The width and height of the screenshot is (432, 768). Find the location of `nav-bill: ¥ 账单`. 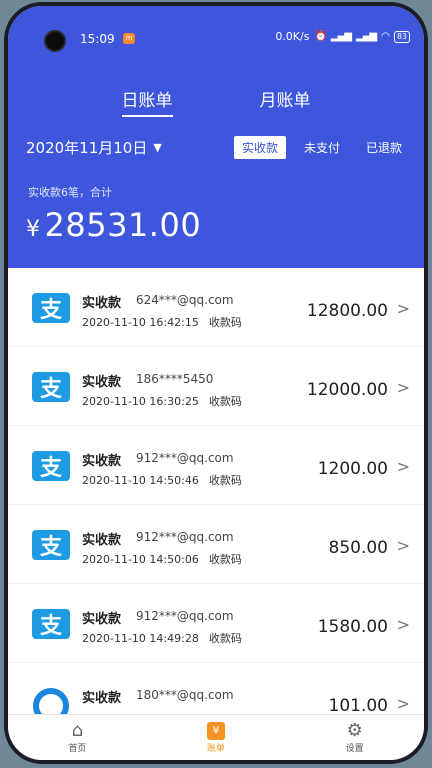

nav-bill: ¥ 账单 is located at coordinates (216, 737).